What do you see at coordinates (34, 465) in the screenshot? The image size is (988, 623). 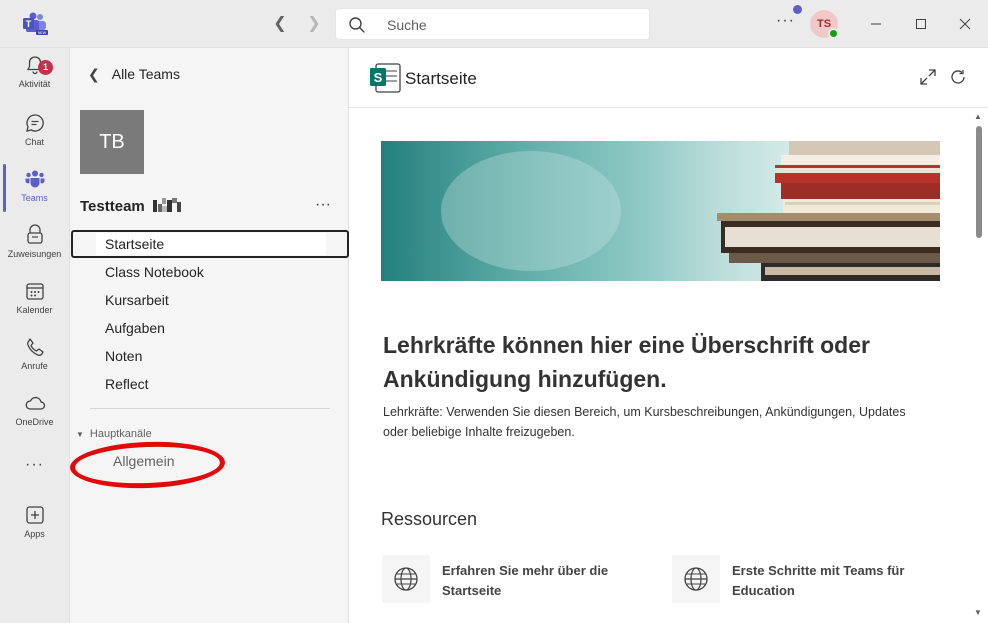 I see `more-apps-button: ···` at bounding box center [34, 465].